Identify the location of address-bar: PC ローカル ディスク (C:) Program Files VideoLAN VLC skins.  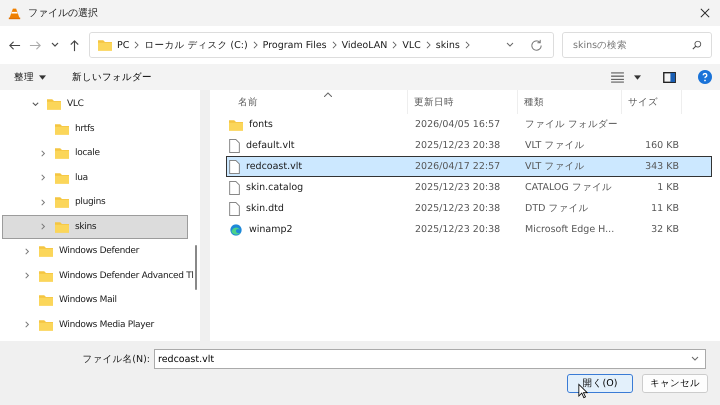
(321, 45).